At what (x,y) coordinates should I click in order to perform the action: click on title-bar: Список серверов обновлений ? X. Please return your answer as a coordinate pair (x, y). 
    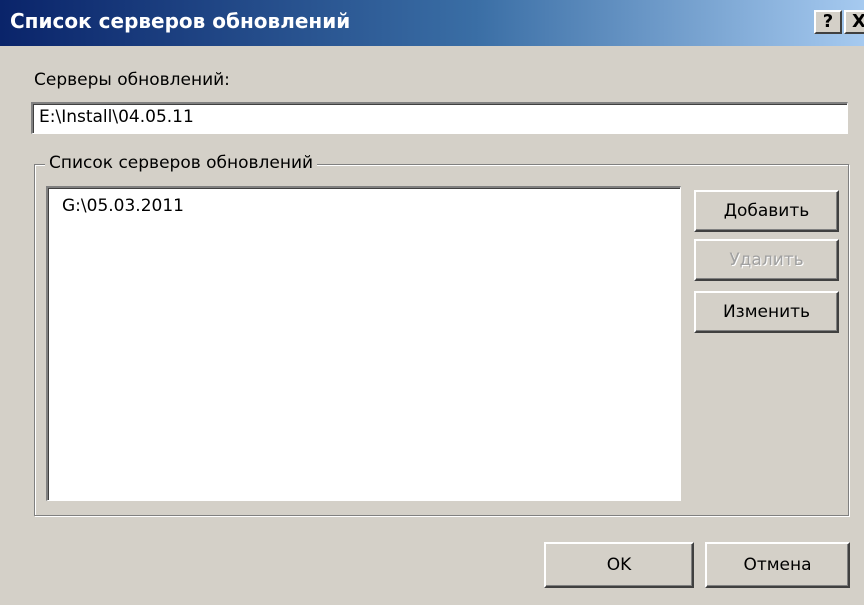
    Looking at the image, I should click on (432, 23).